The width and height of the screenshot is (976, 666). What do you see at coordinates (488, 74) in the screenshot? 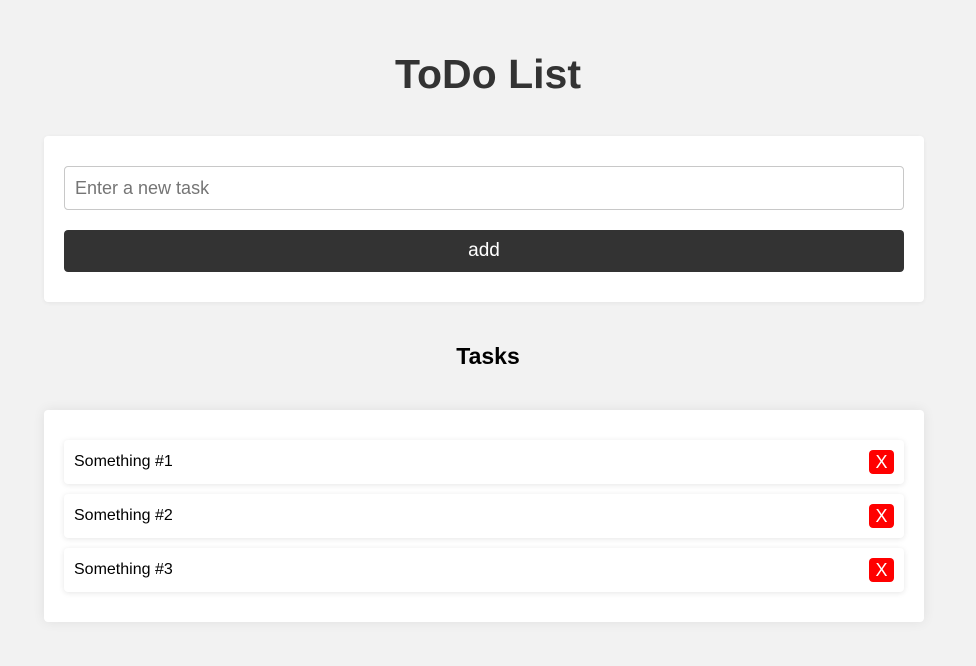
I see `page-title: ToDo List` at bounding box center [488, 74].